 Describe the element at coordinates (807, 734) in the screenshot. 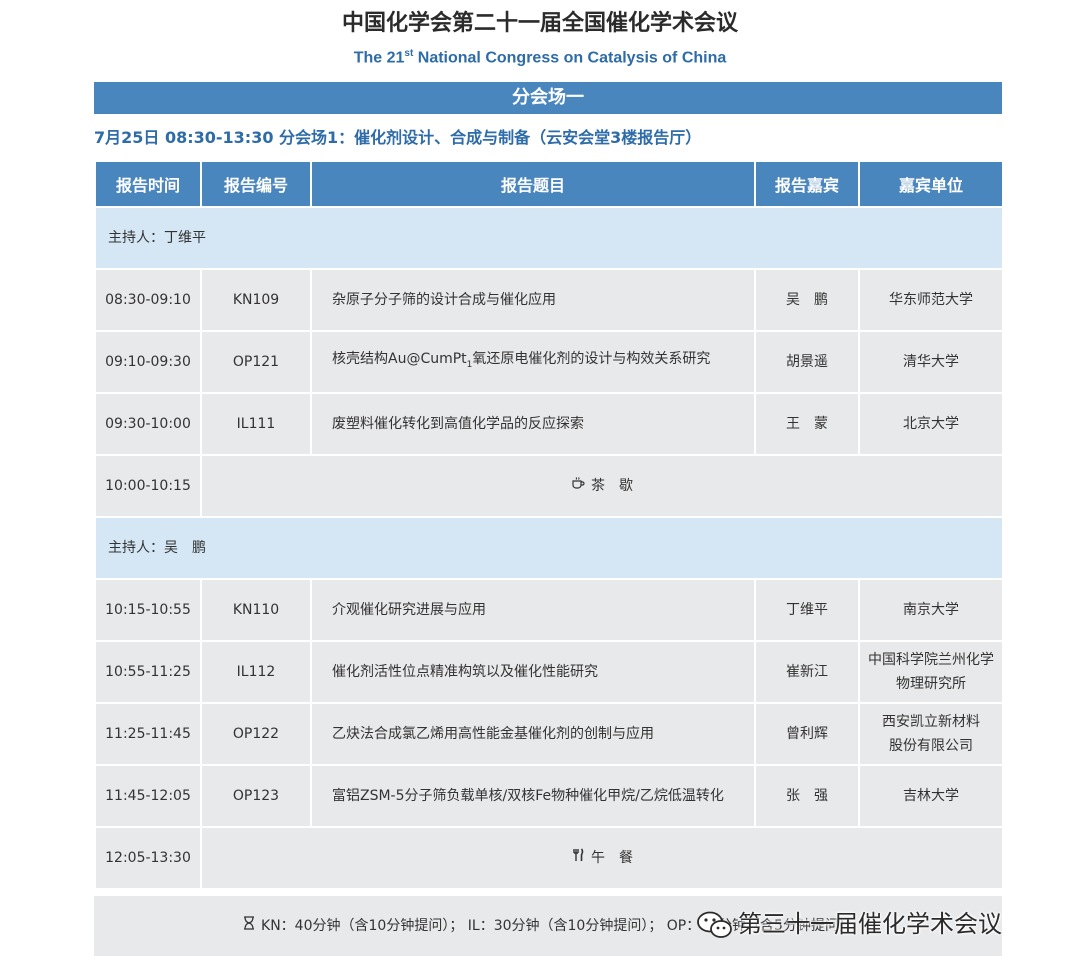

I see `talk-speaker: 曾利辉` at that location.